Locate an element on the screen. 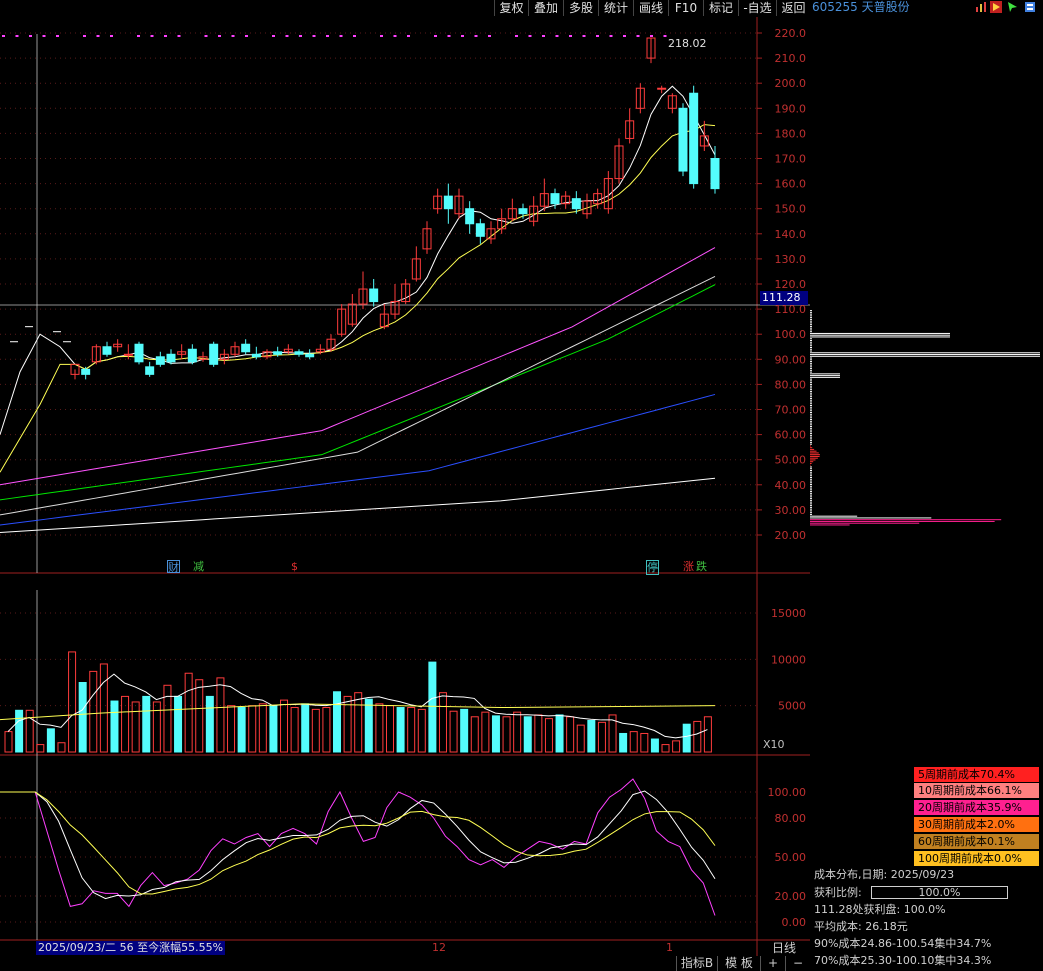 The image size is (1043, 971). zoom-out-button: − is located at coordinates (797, 963).